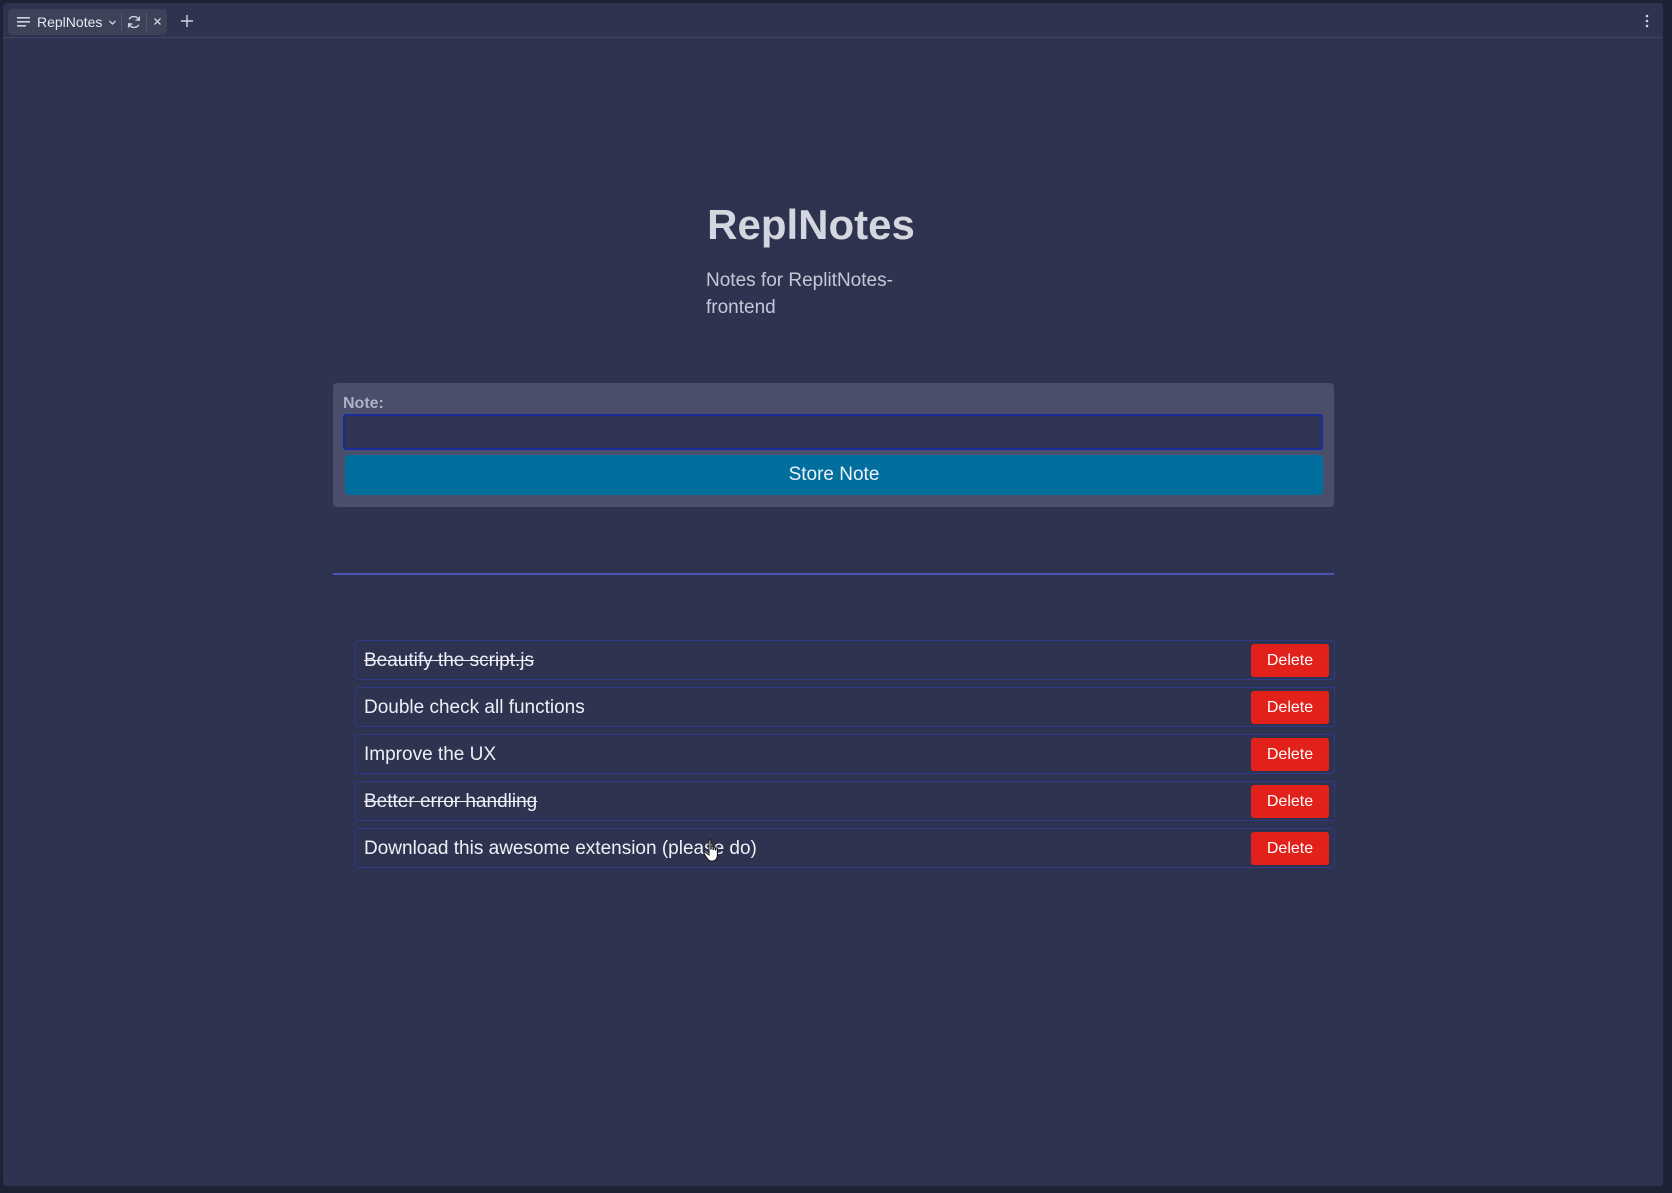  What do you see at coordinates (834, 475) in the screenshot?
I see `store-note-button: Store Note` at bounding box center [834, 475].